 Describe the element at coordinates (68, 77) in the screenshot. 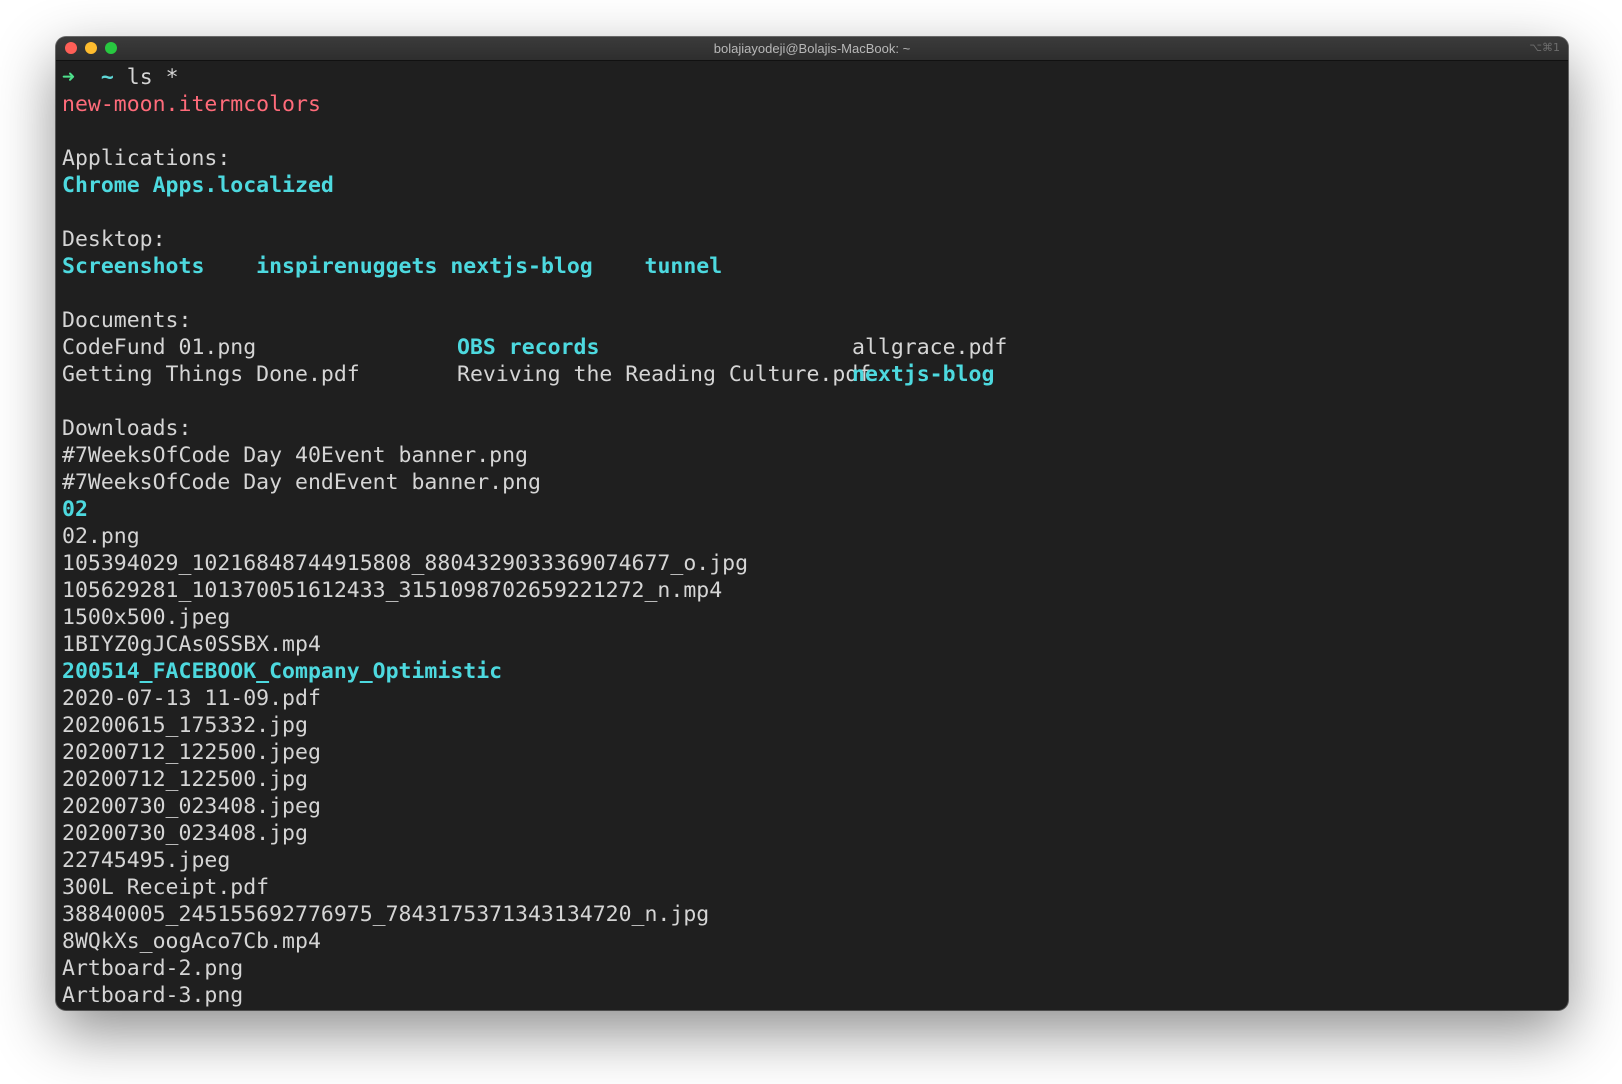

I see `prompt-arrow-icon: ➜` at that location.